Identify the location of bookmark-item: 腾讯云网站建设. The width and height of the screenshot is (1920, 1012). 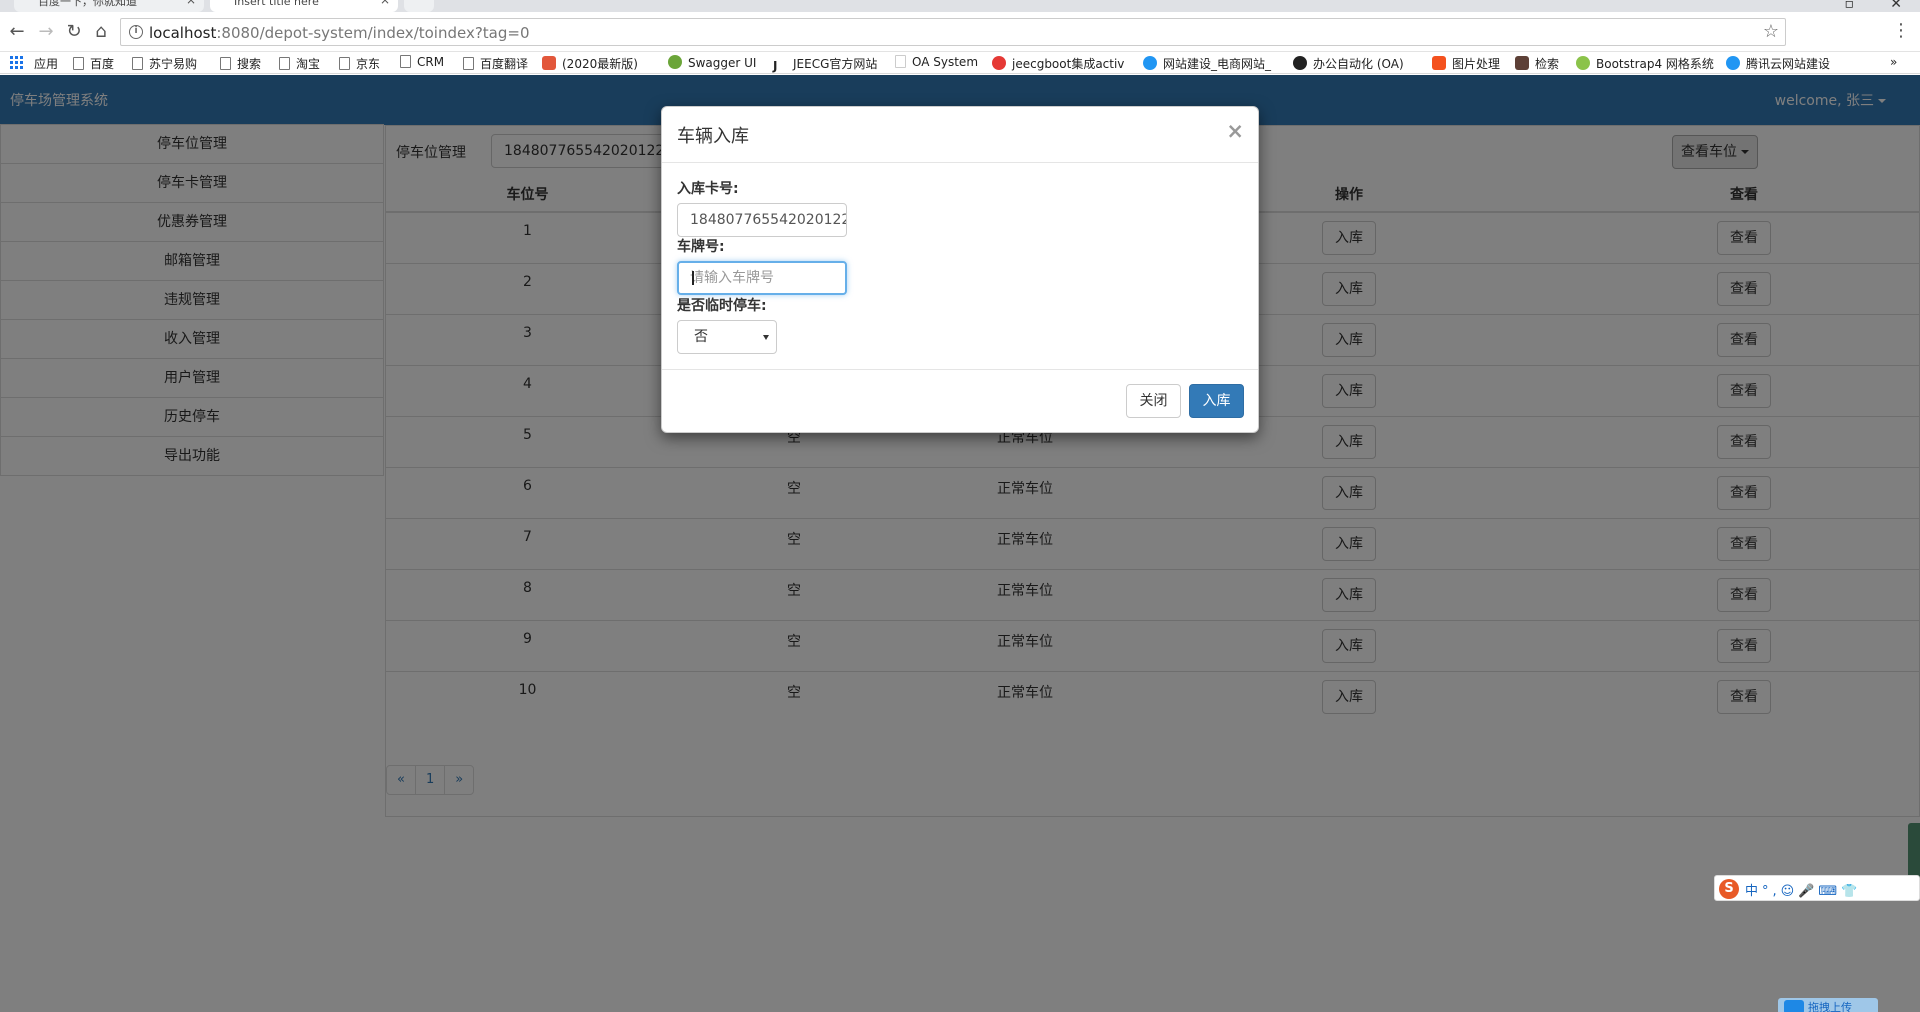
(1778, 63).